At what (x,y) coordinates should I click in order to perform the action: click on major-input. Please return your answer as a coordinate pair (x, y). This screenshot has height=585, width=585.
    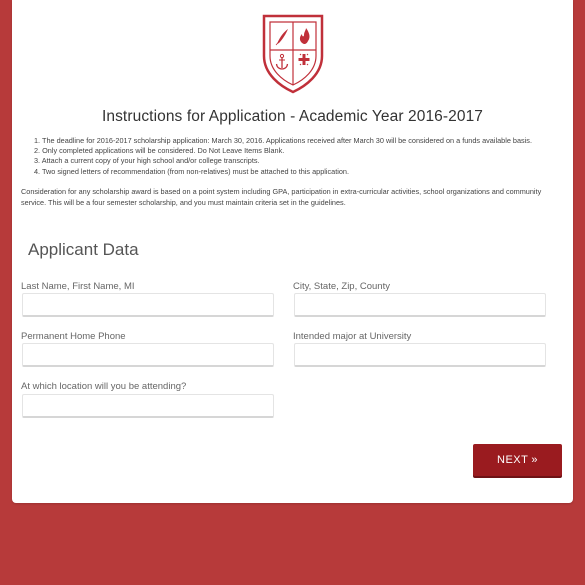
    Looking at the image, I should click on (420, 355).